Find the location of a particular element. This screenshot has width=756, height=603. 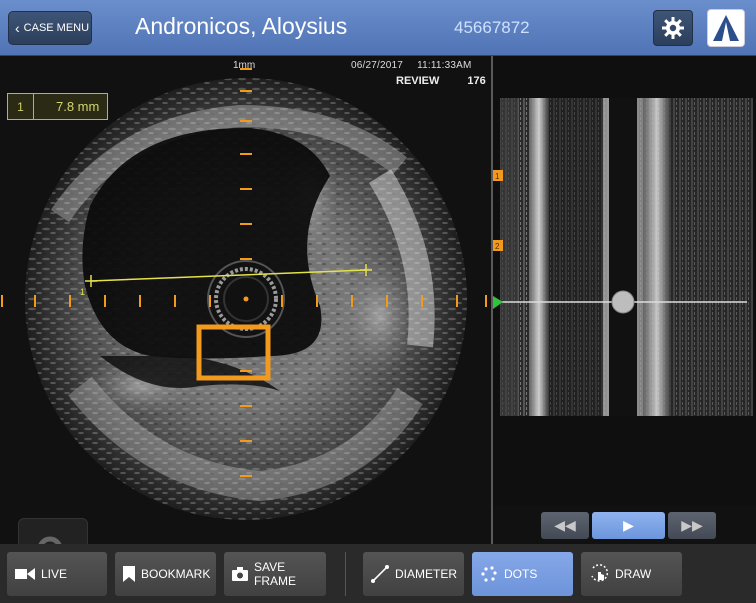

measurement-readout: 1 7.8 mm is located at coordinates (57, 106).